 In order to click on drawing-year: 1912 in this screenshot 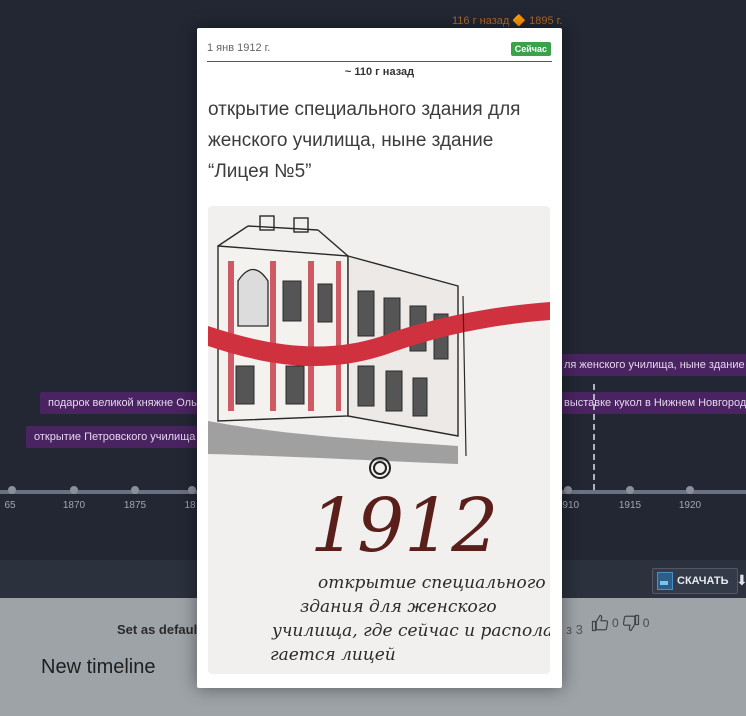, I will do `click(404, 526)`.